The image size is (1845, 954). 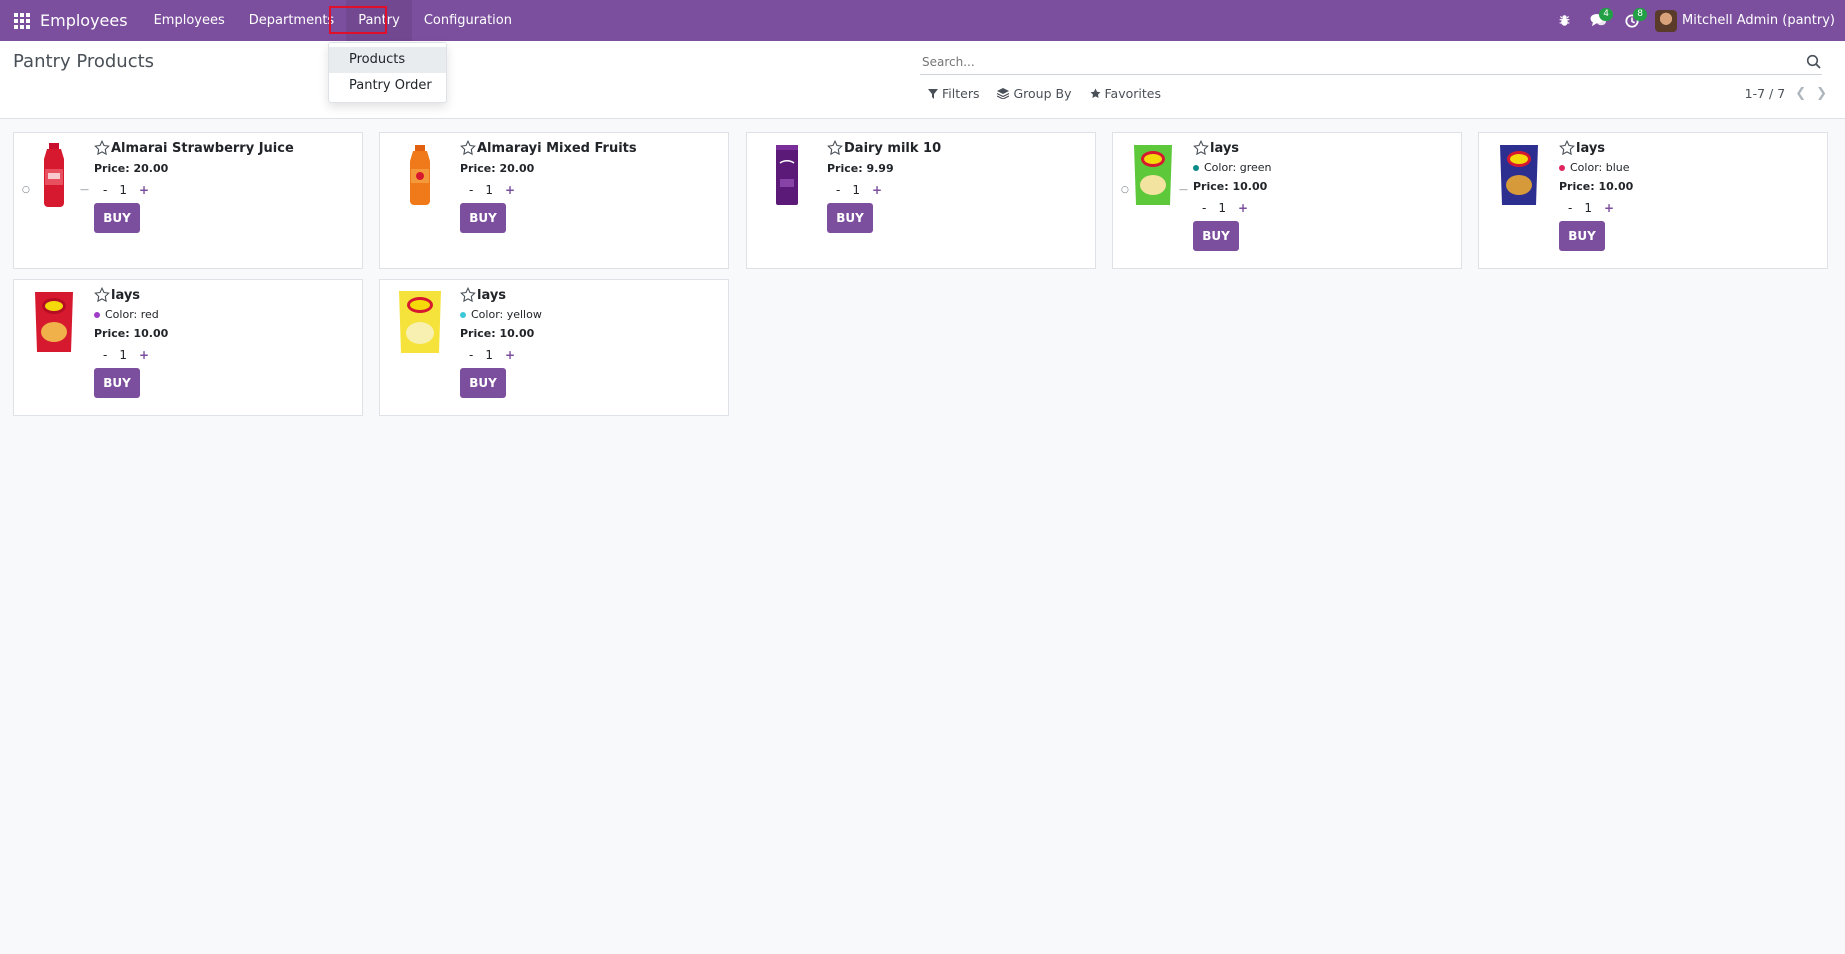 What do you see at coordinates (1800, 93) in the screenshot?
I see `pager-prev-icon: ❮` at bounding box center [1800, 93].